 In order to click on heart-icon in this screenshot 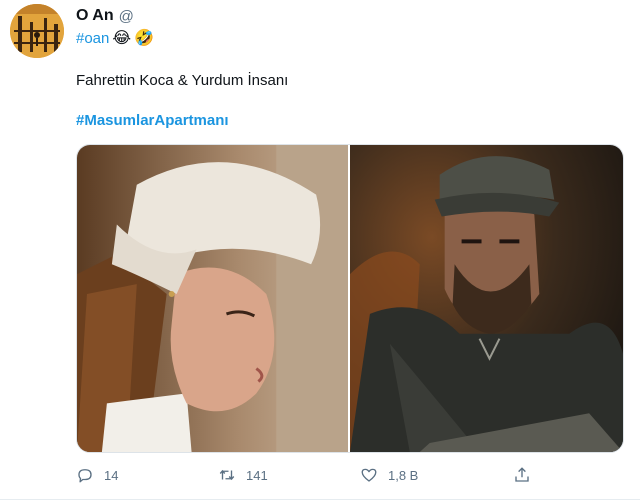, I will do `click(369, 475)`.